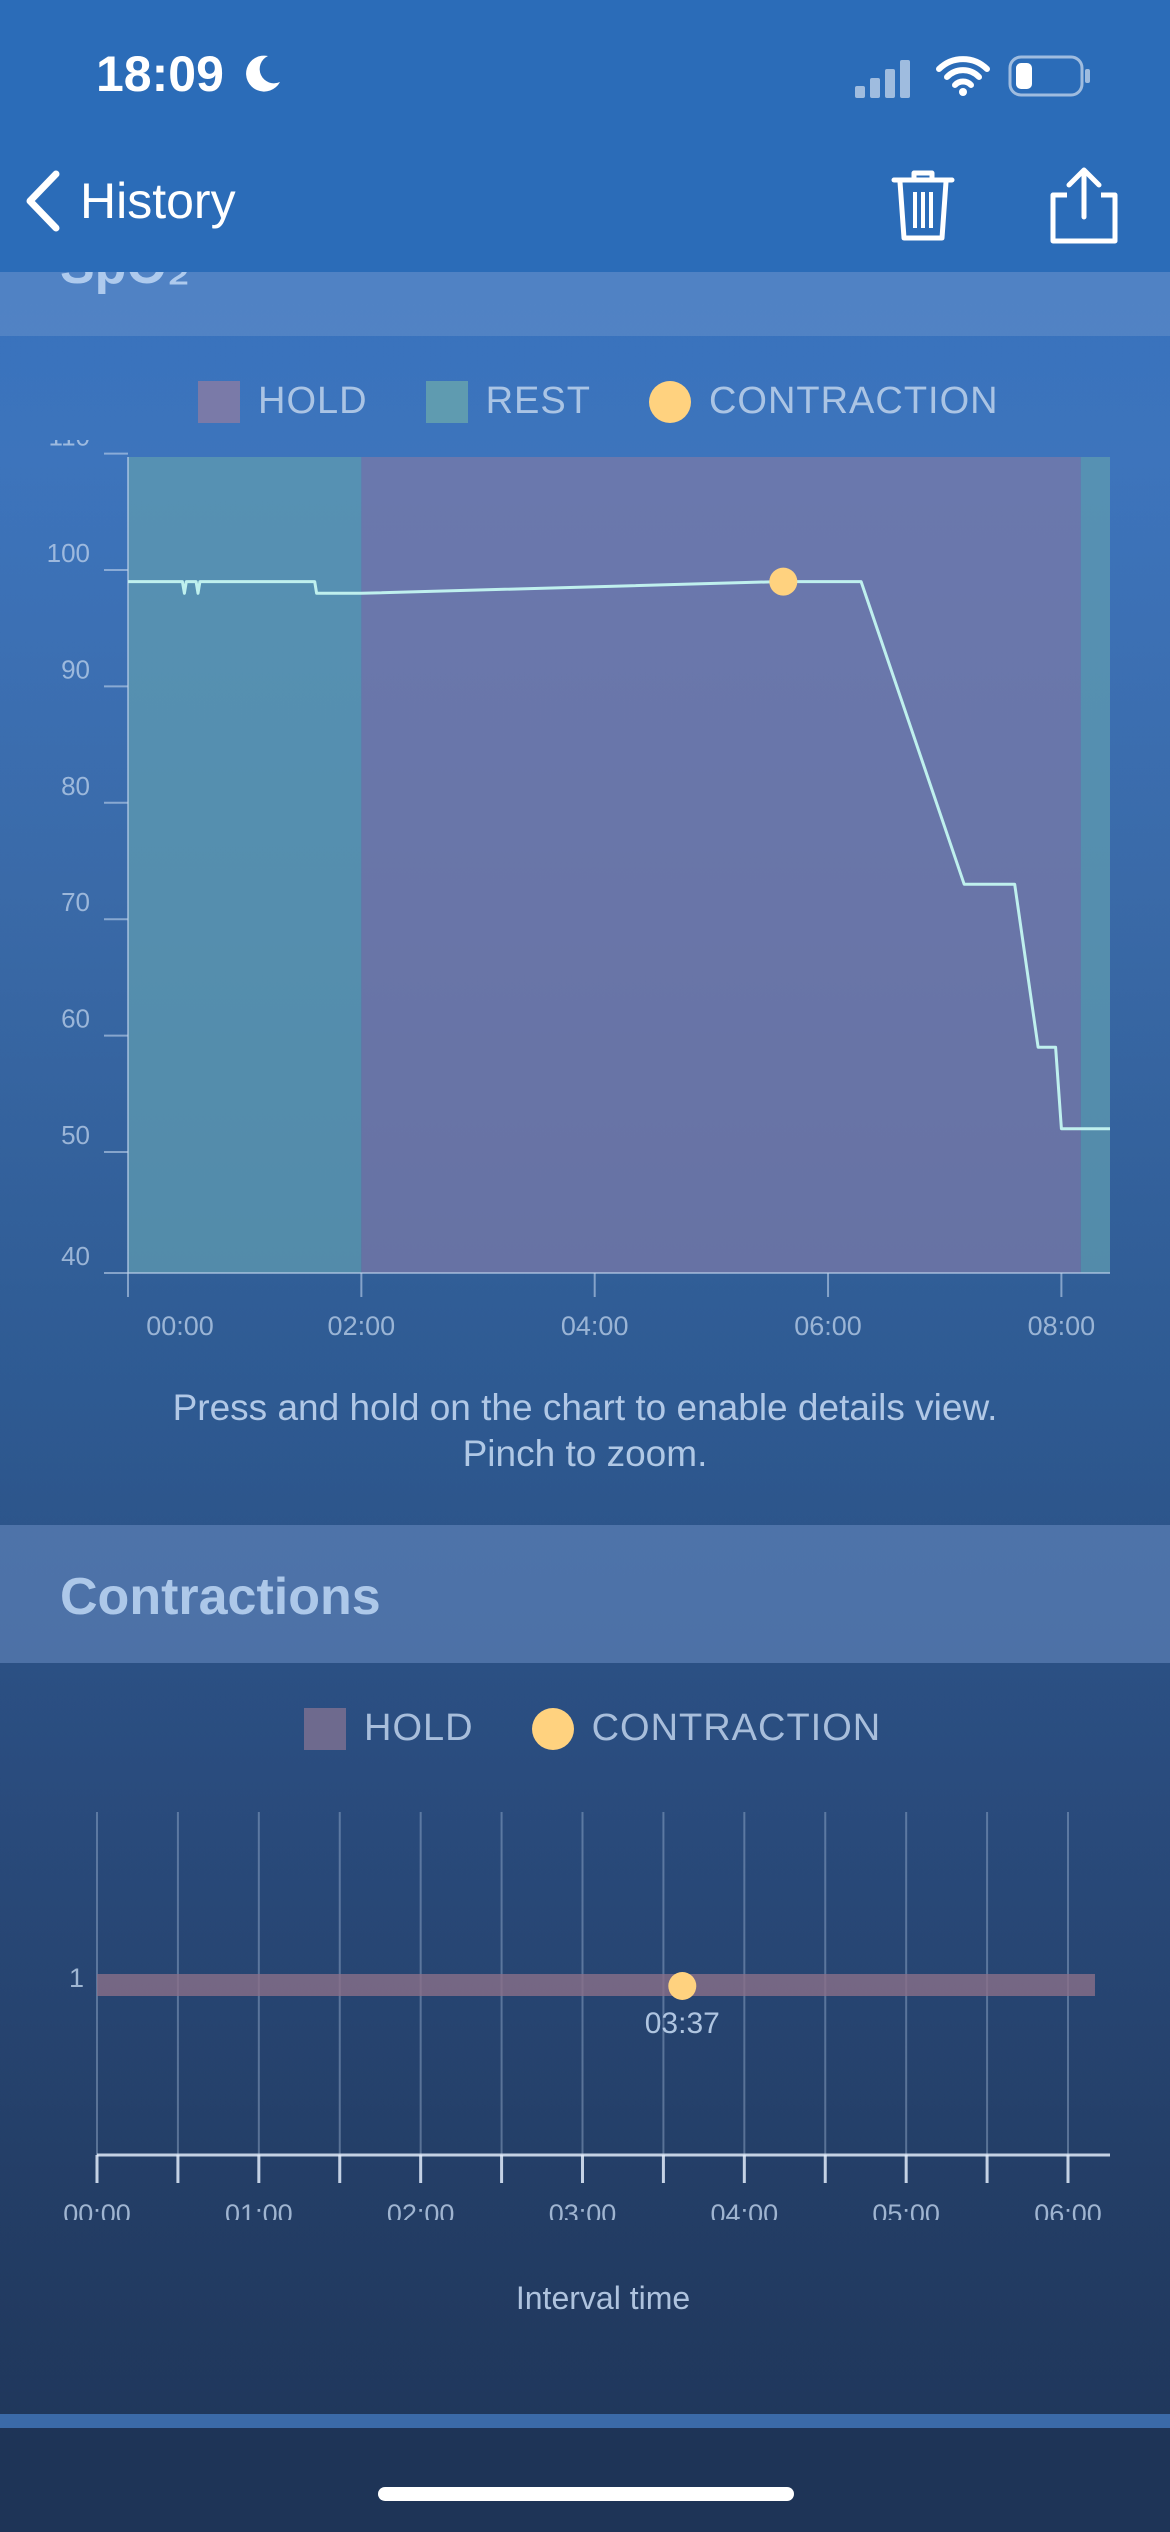 Image resolution: width=1170 pixels, height=2532 pixels. I want to click on delete-button, so click(923, 208).